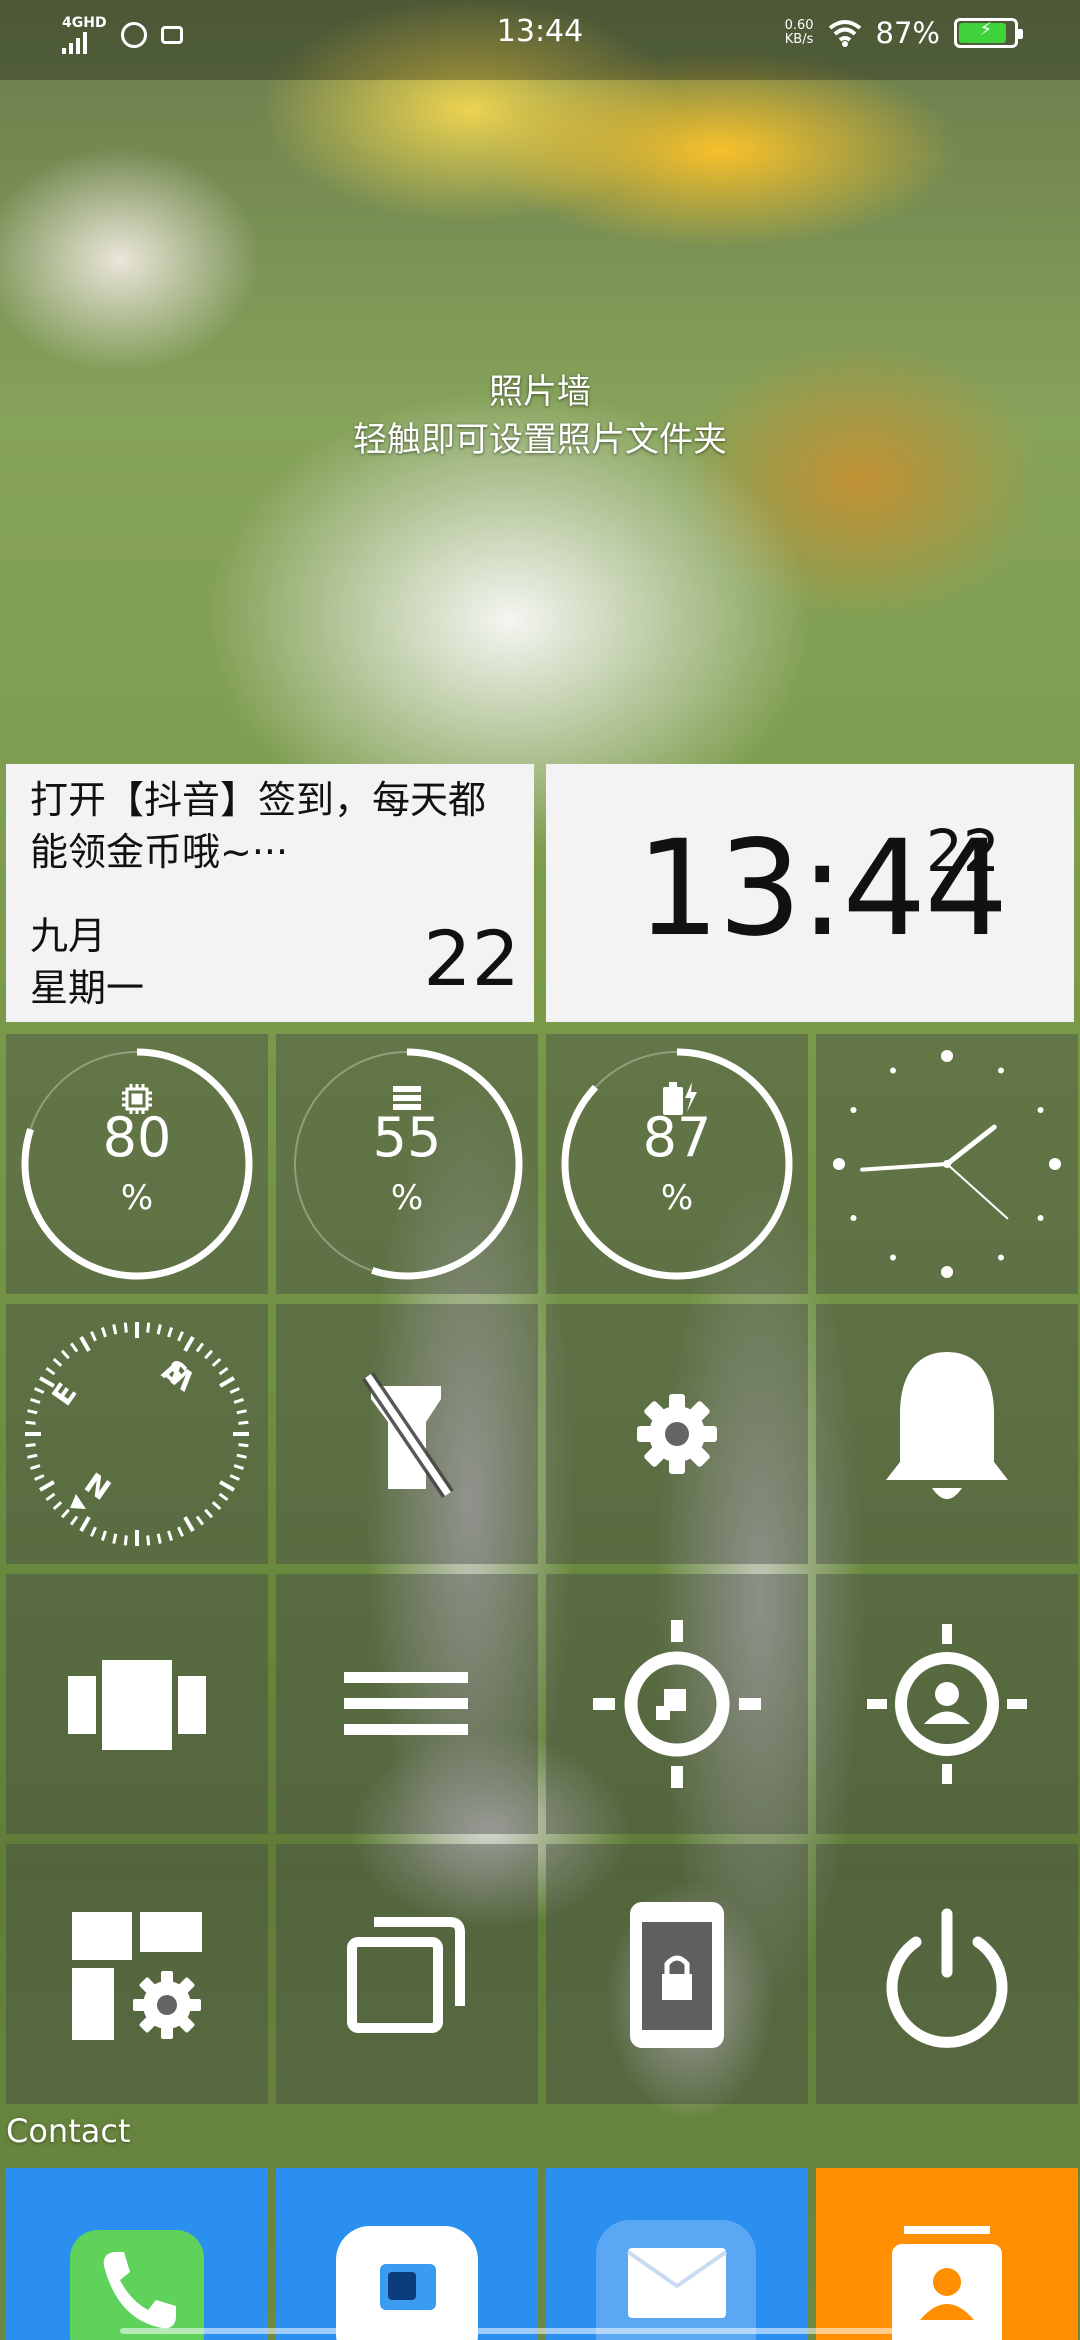 Image resolution: width=1080 pixels, height=2340 pixels. Describe the element at coordinates (810, 893) in the screenshot. I see `digital-clock-tile: 13:44 22` at that location.